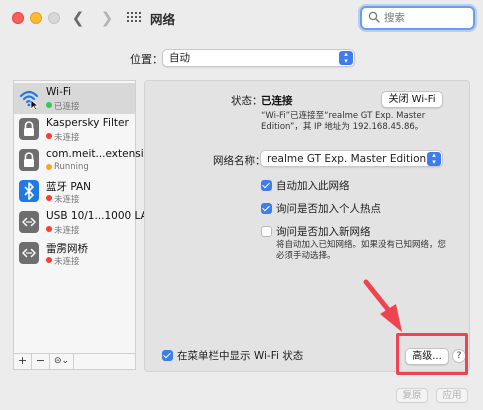 The width and height of the screenshot is (483, 410). Describe the element at coordinates (67, 249) in the screenshot. I see `service-name: 雷雳网桥` at that location.